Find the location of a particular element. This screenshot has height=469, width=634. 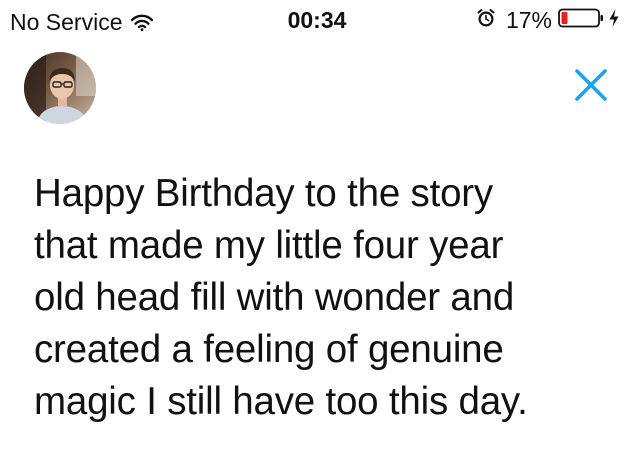

tweet-line: that made my little four year is located at coordinates (269, 245).